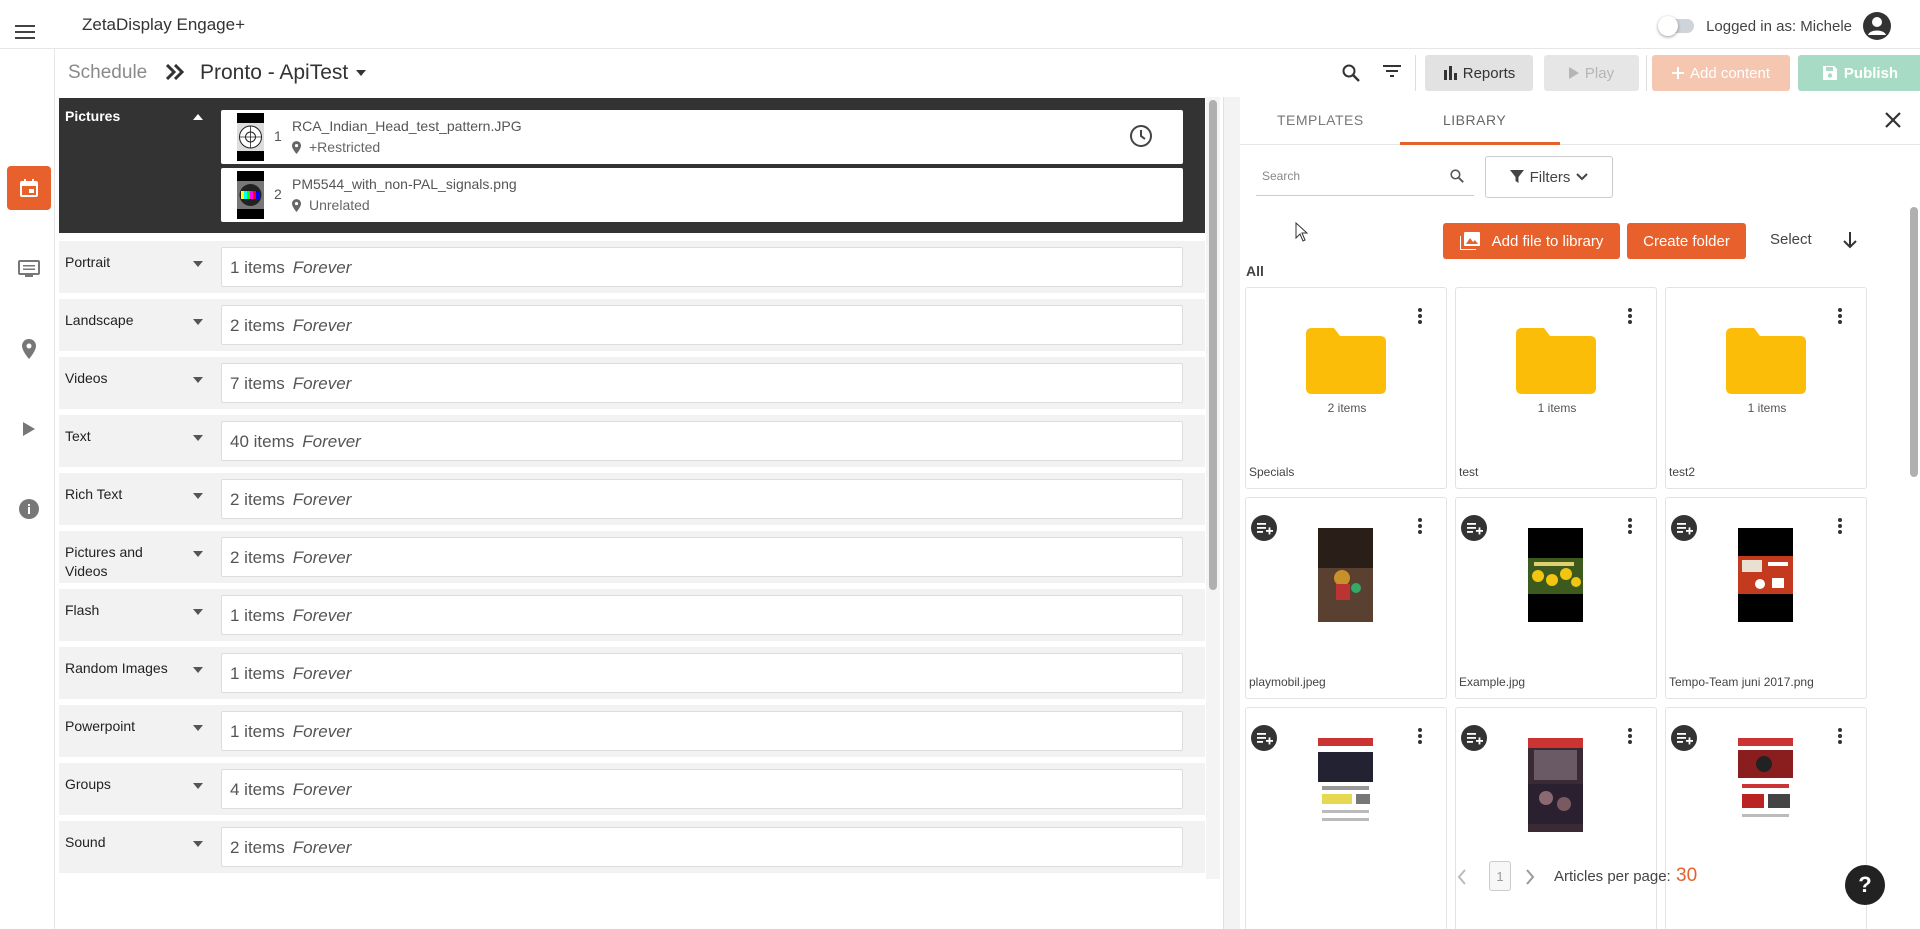 The image size is (1920, 929). I want to click on reports-label: Reports, so click(1489, 73).